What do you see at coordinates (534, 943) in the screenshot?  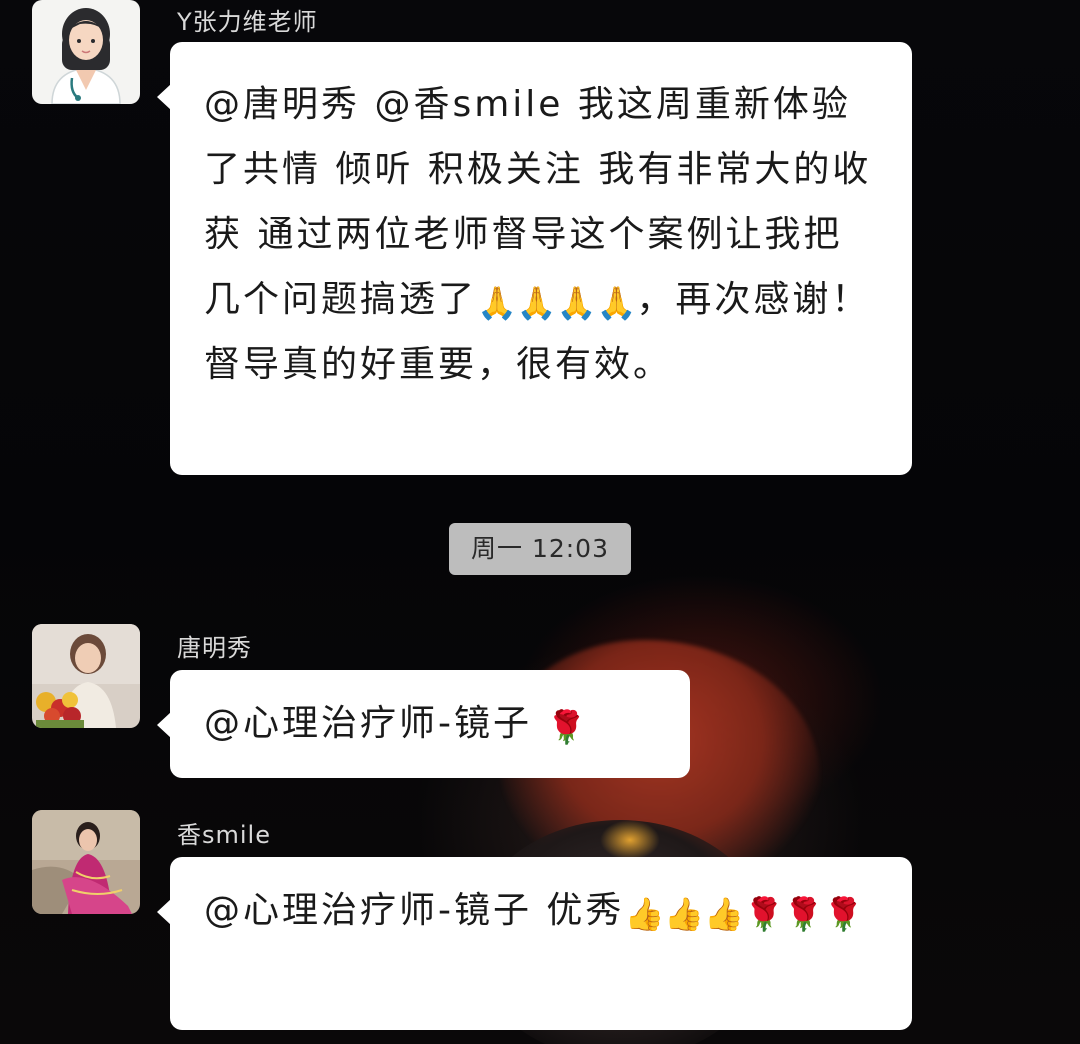 I see `message-bubble: @心理治疗师-镜子 优秀👍👍👍🌹🌹🌹` at bounding box center [534, 943].